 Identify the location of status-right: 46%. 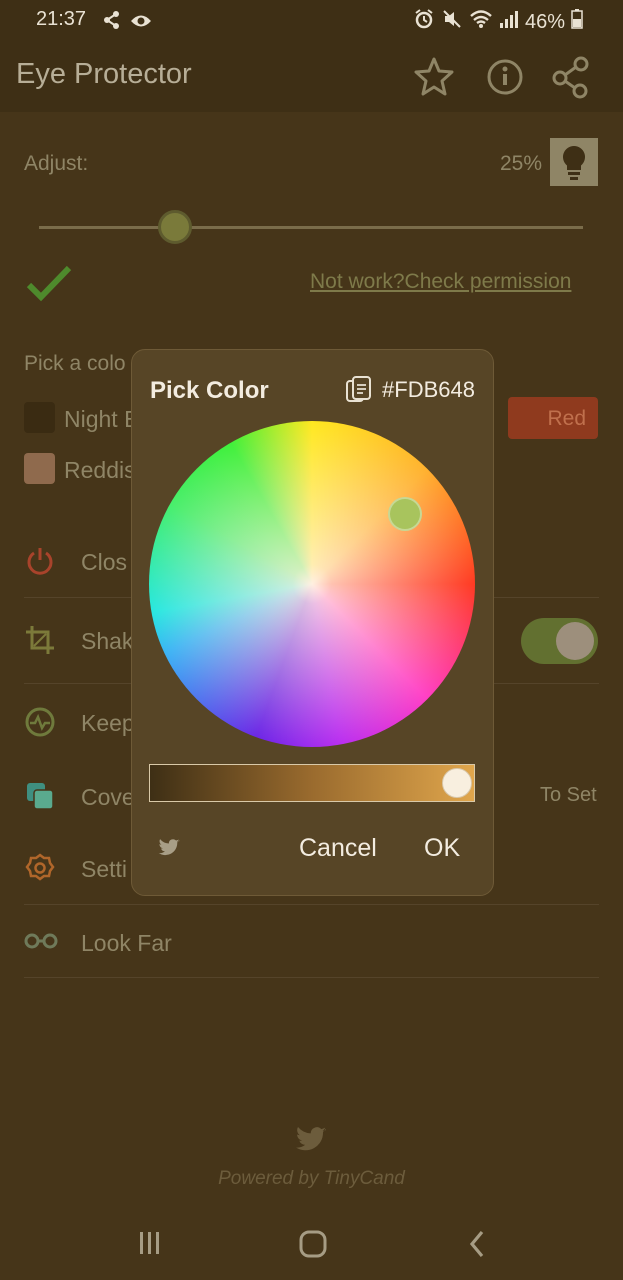
(498, 22).